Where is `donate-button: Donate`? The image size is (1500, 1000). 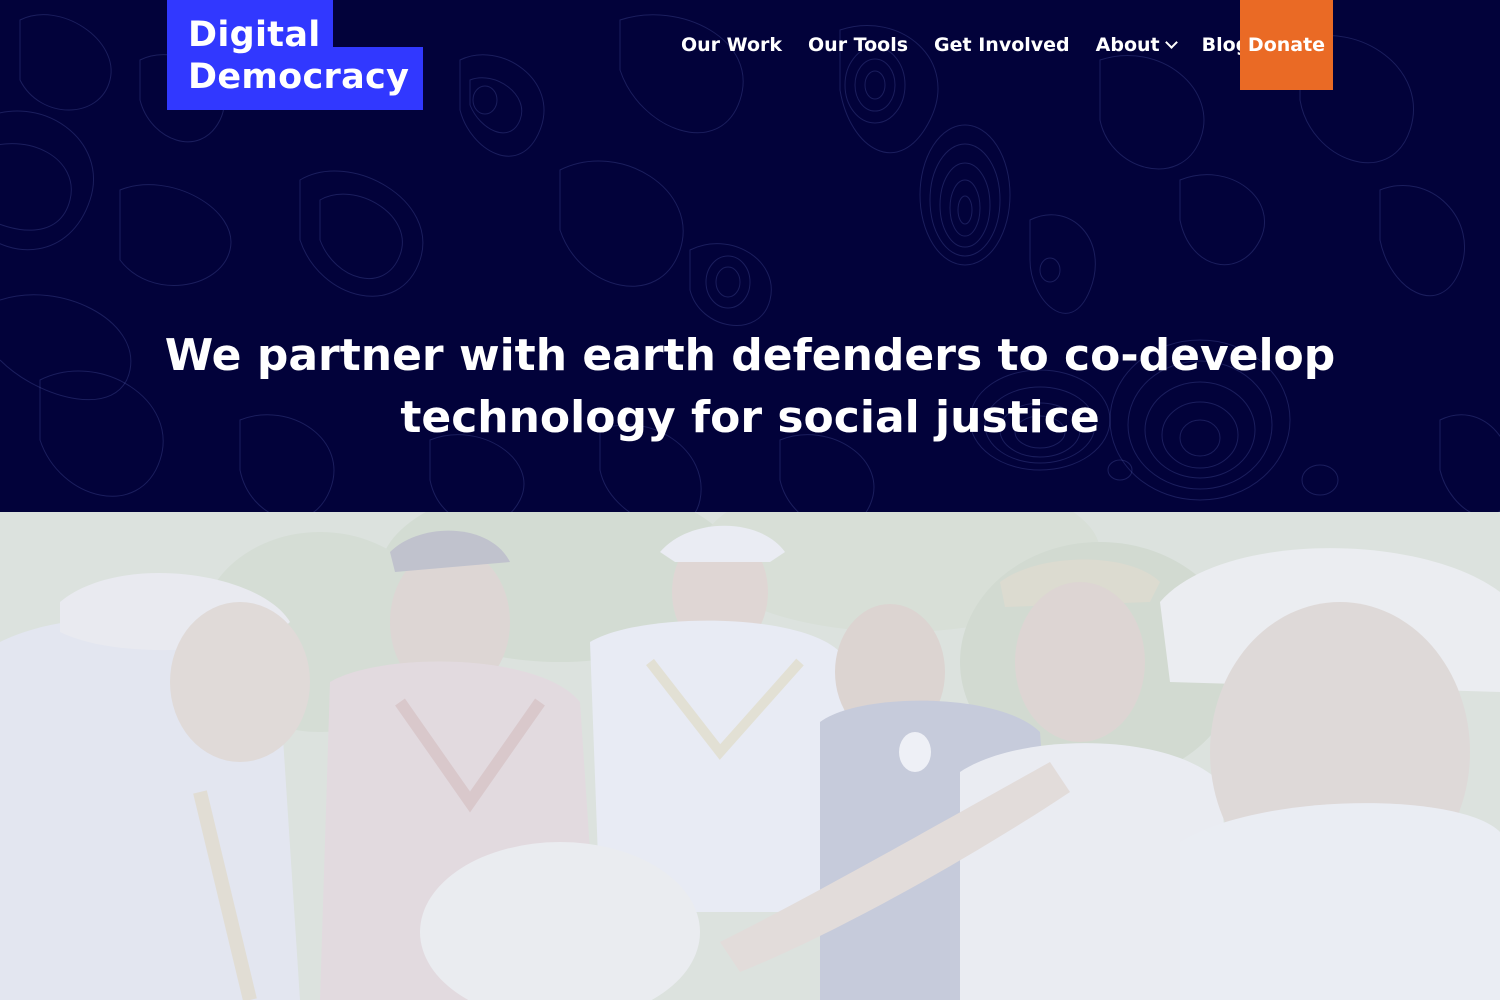 donate-button: Donate is located at coordinates (1286, 45).